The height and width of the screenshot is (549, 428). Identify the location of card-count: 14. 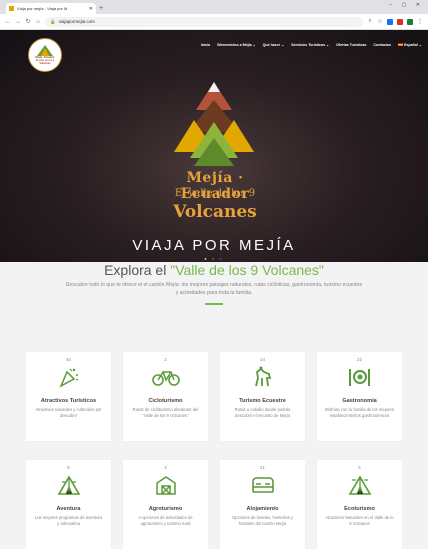
(262, 359).